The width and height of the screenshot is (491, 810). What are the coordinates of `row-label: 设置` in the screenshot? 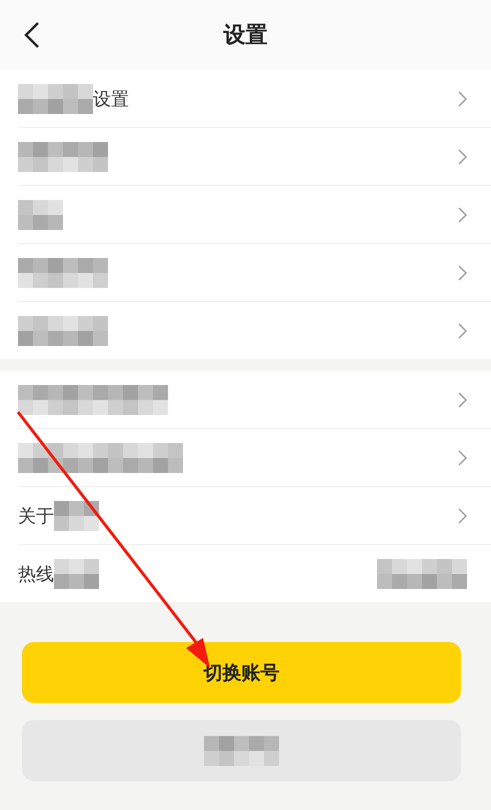 It's located at (111, 99).